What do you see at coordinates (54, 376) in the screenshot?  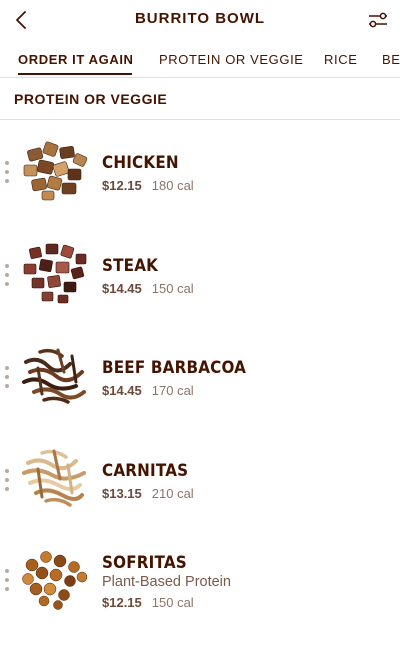 I see `beef-barbacoa-image` at bounding box center [54, 376].